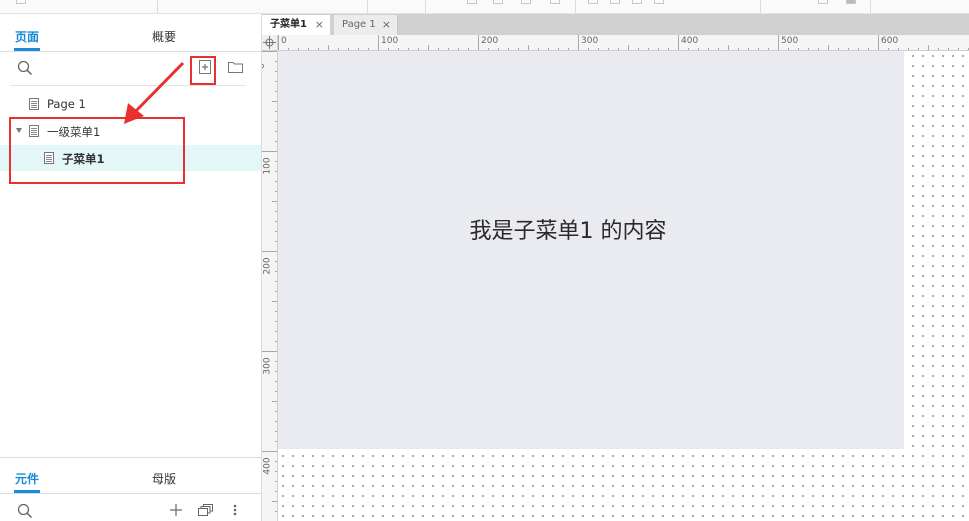 The image size is (969, 521). Describe the element at coordinates (74, 132) in the screenshot. I see `tree-item-label: 一级菜单1` at that location.